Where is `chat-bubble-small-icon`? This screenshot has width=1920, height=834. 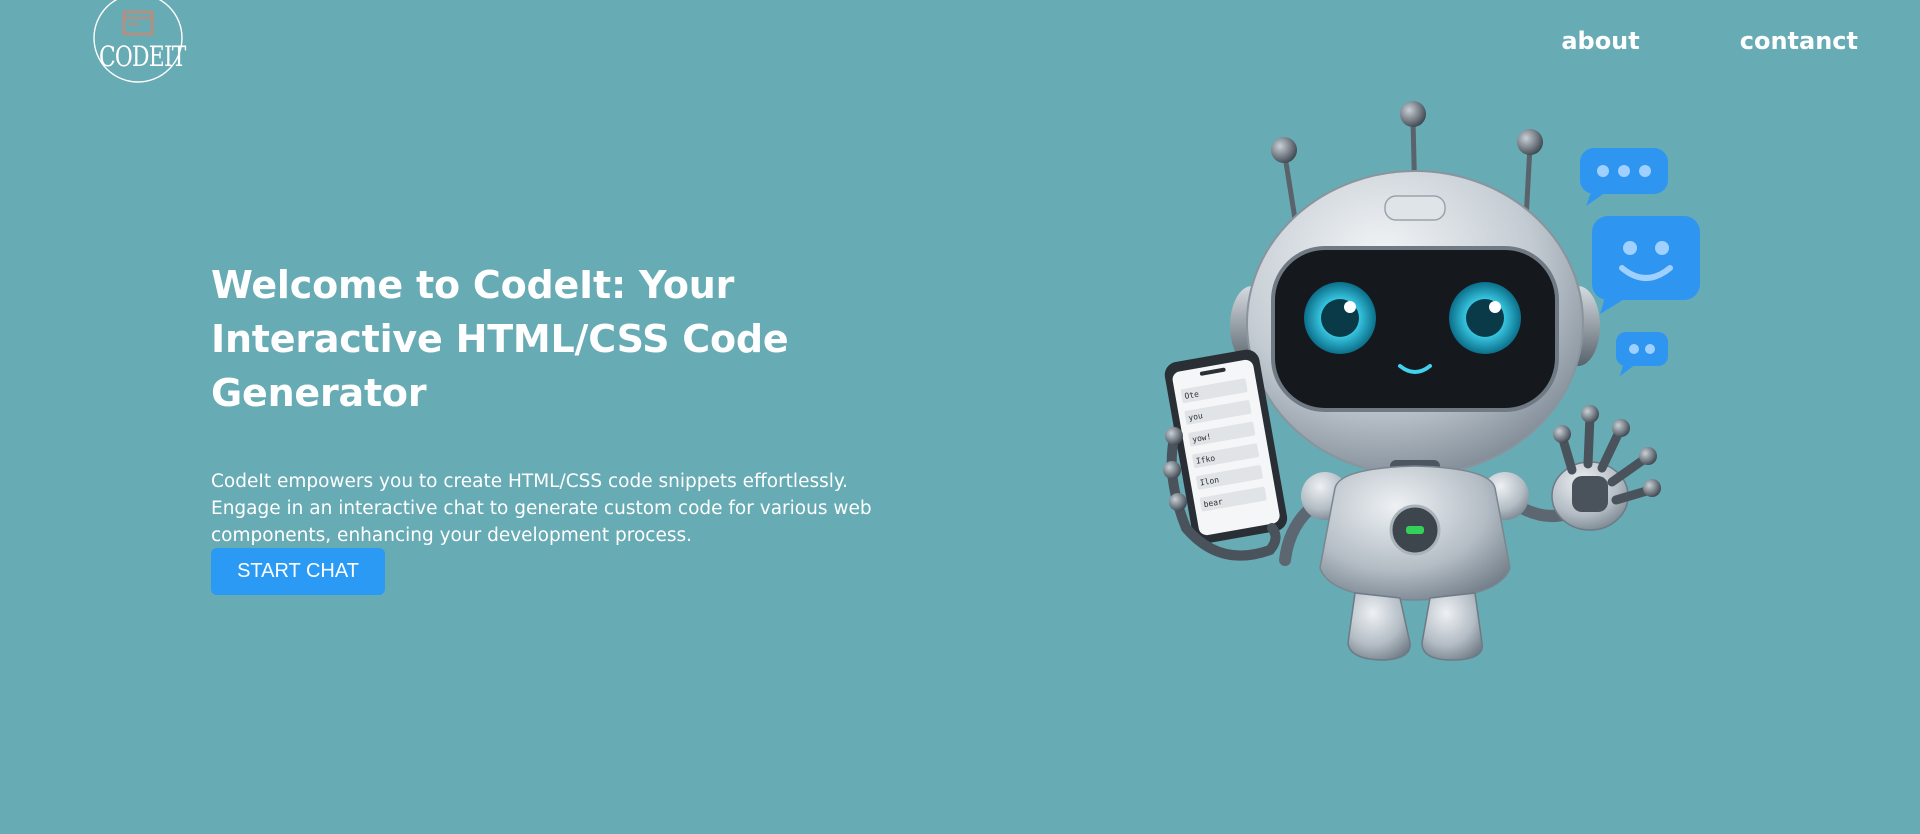 chat-bubble-small-icon is located at coordinates (1642, 354).